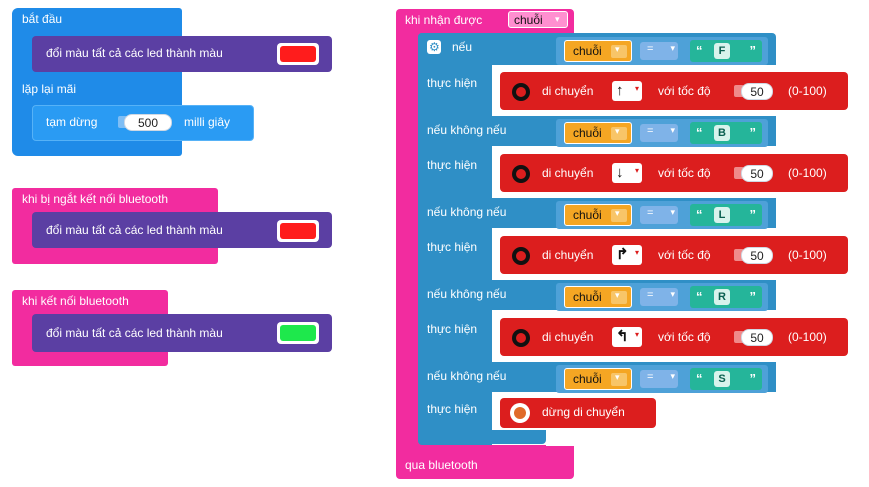  Describe the element at coordinates (722, 379) in the screenshot. I see `string-value: S` at that location.